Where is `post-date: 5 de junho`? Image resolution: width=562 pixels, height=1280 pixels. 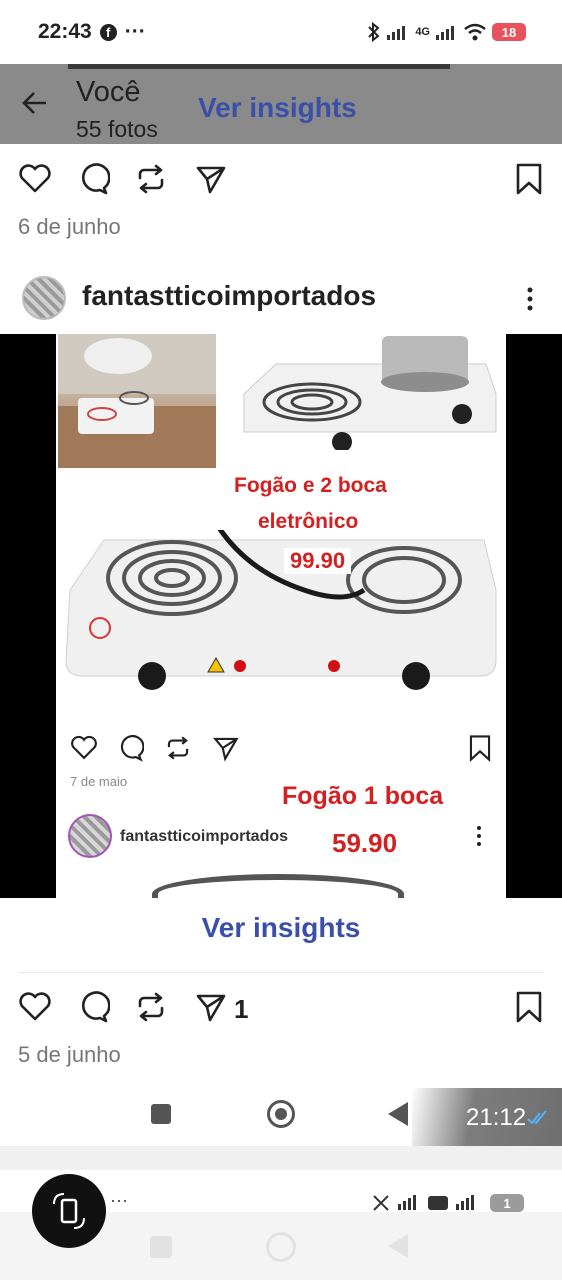
post-date: 5 de junho is located at coordinates (69, 1054).